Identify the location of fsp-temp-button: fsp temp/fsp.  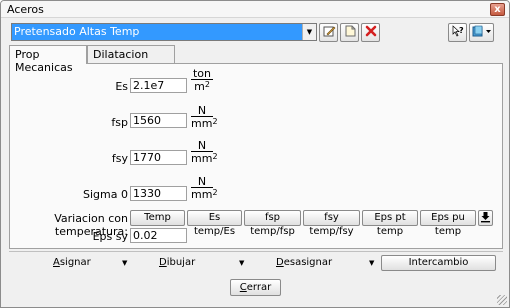
(272, 223).